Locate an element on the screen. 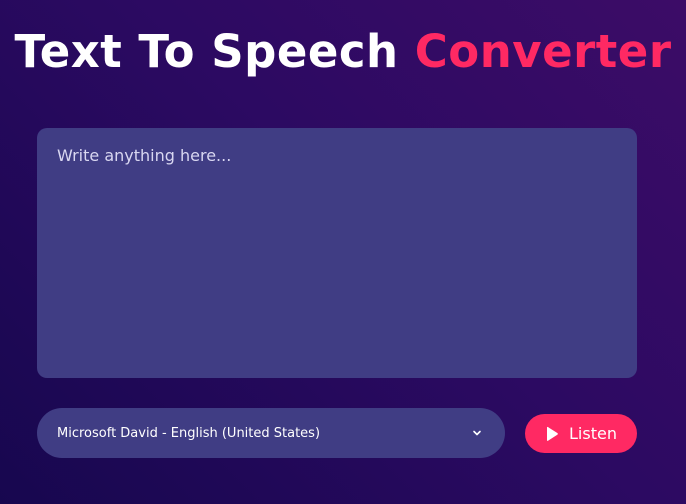 The height and width of the screenshot is (504, 686). title-text: Text To Speech is located at coordinates (206, 51).